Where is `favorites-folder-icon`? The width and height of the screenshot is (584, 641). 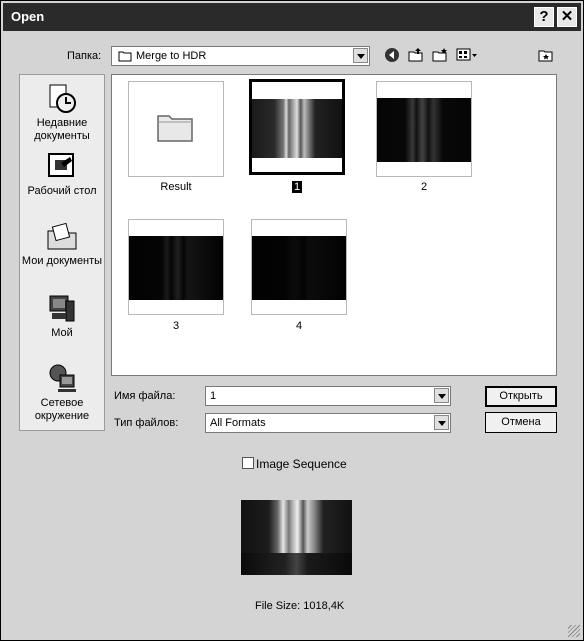
favorites-folder-icon is located at coordinates (546, 56).